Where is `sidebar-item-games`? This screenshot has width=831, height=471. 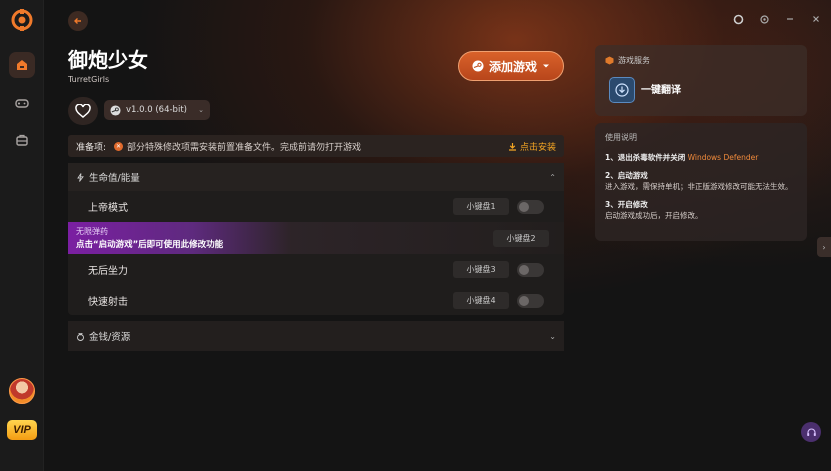
sidebar-item-games is located at coordinates (22, 103).